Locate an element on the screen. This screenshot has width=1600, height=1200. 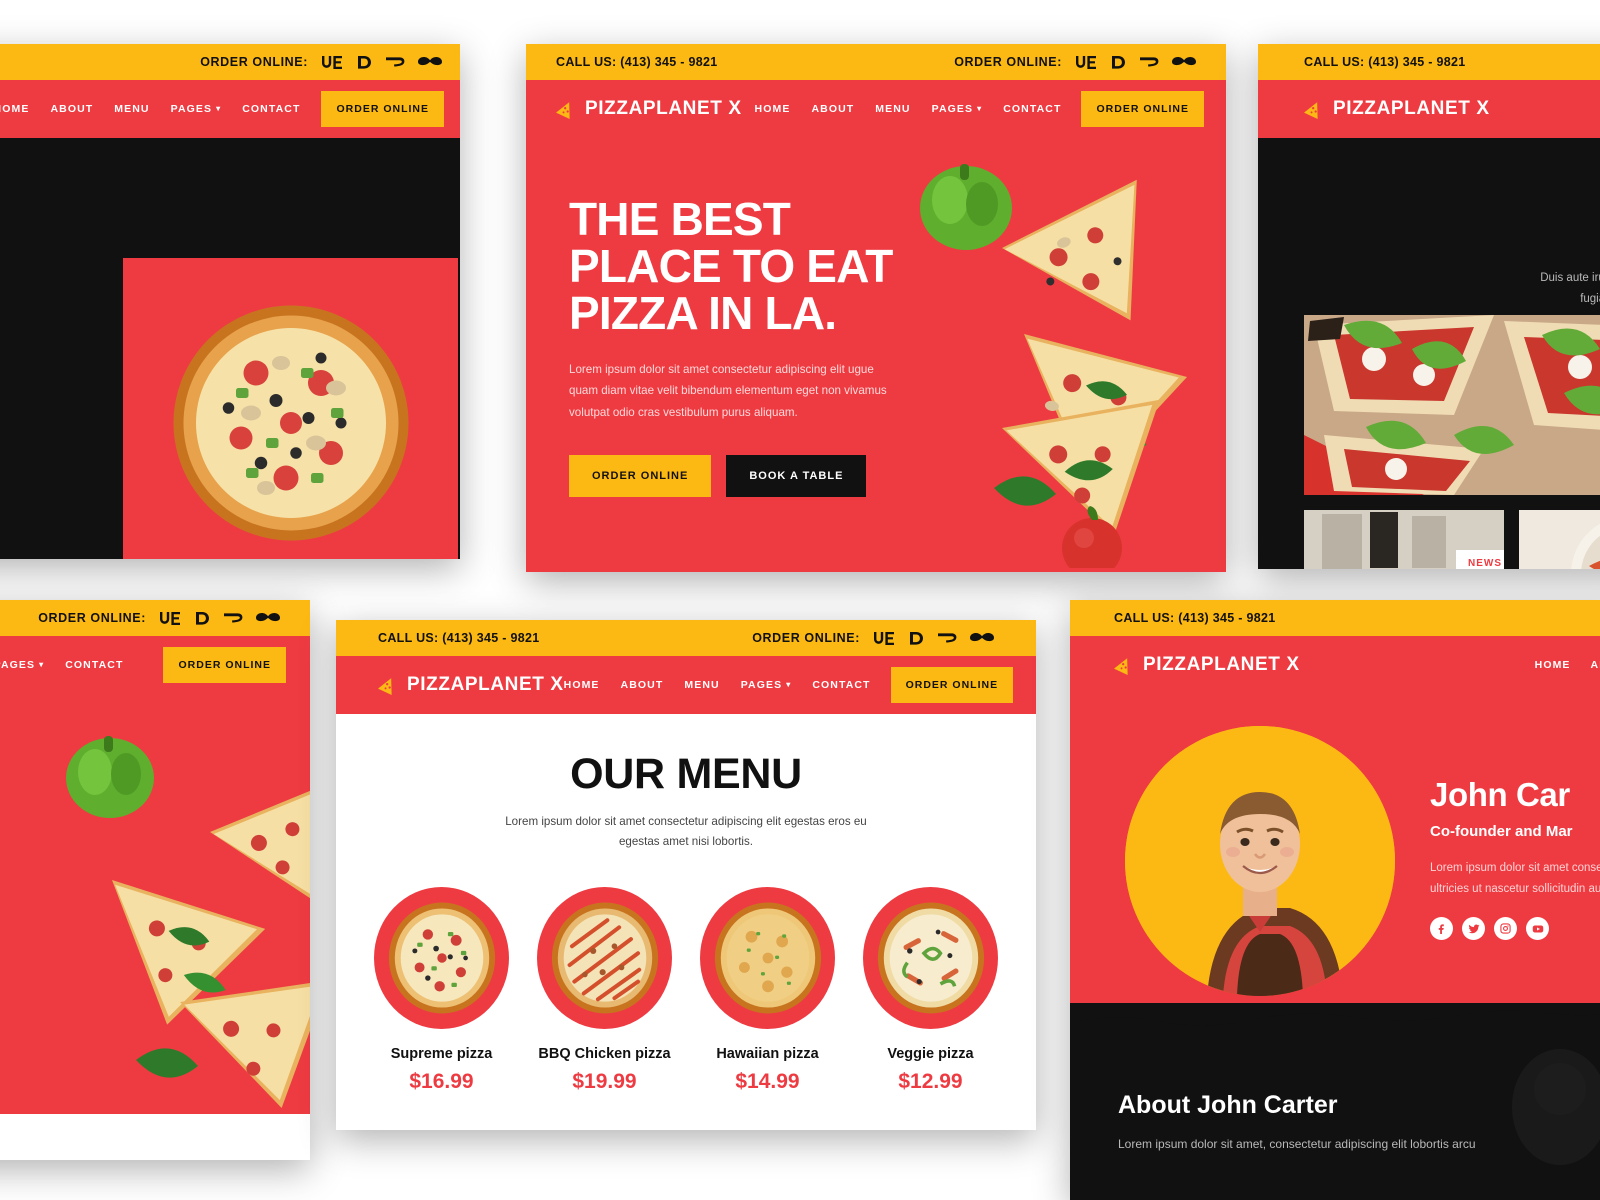
social-links is located at coordinates (1515, 929).